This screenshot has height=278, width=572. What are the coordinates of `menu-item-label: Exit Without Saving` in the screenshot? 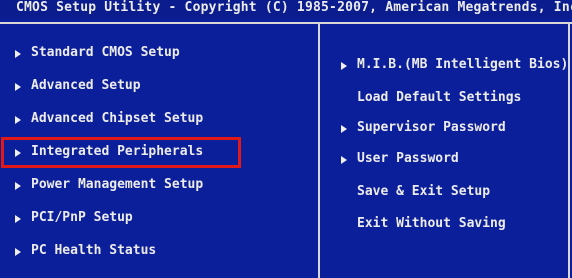 It's located at (431, 223).